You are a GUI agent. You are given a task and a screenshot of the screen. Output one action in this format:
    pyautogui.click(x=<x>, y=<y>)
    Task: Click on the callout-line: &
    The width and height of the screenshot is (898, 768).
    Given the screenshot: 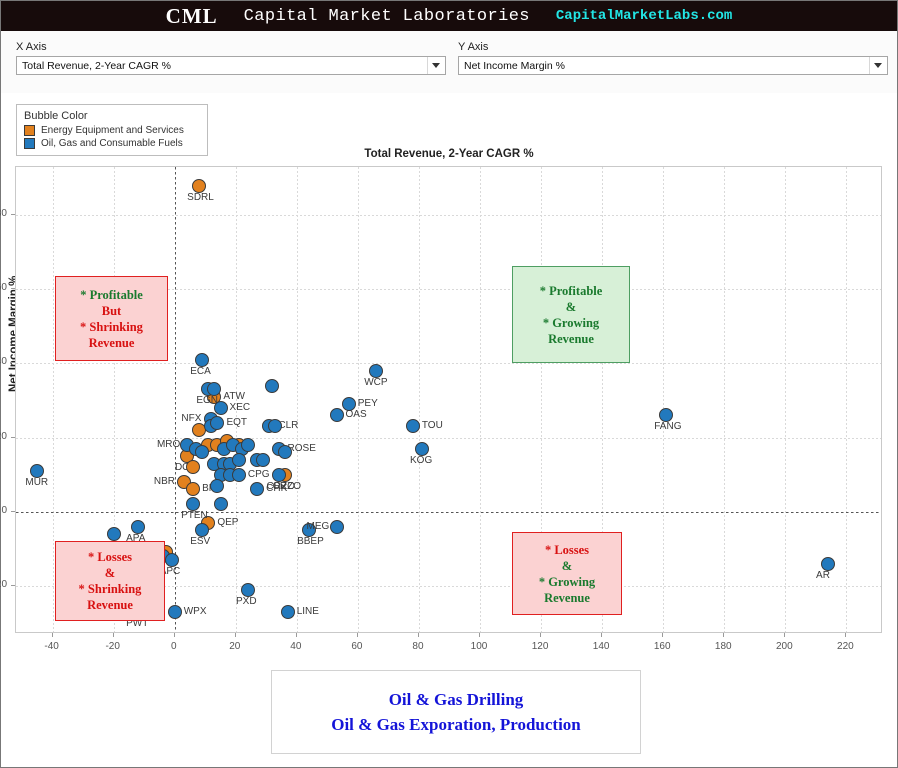 What is the action you would take?
    pyautogui.click(x=567, y=565)
    